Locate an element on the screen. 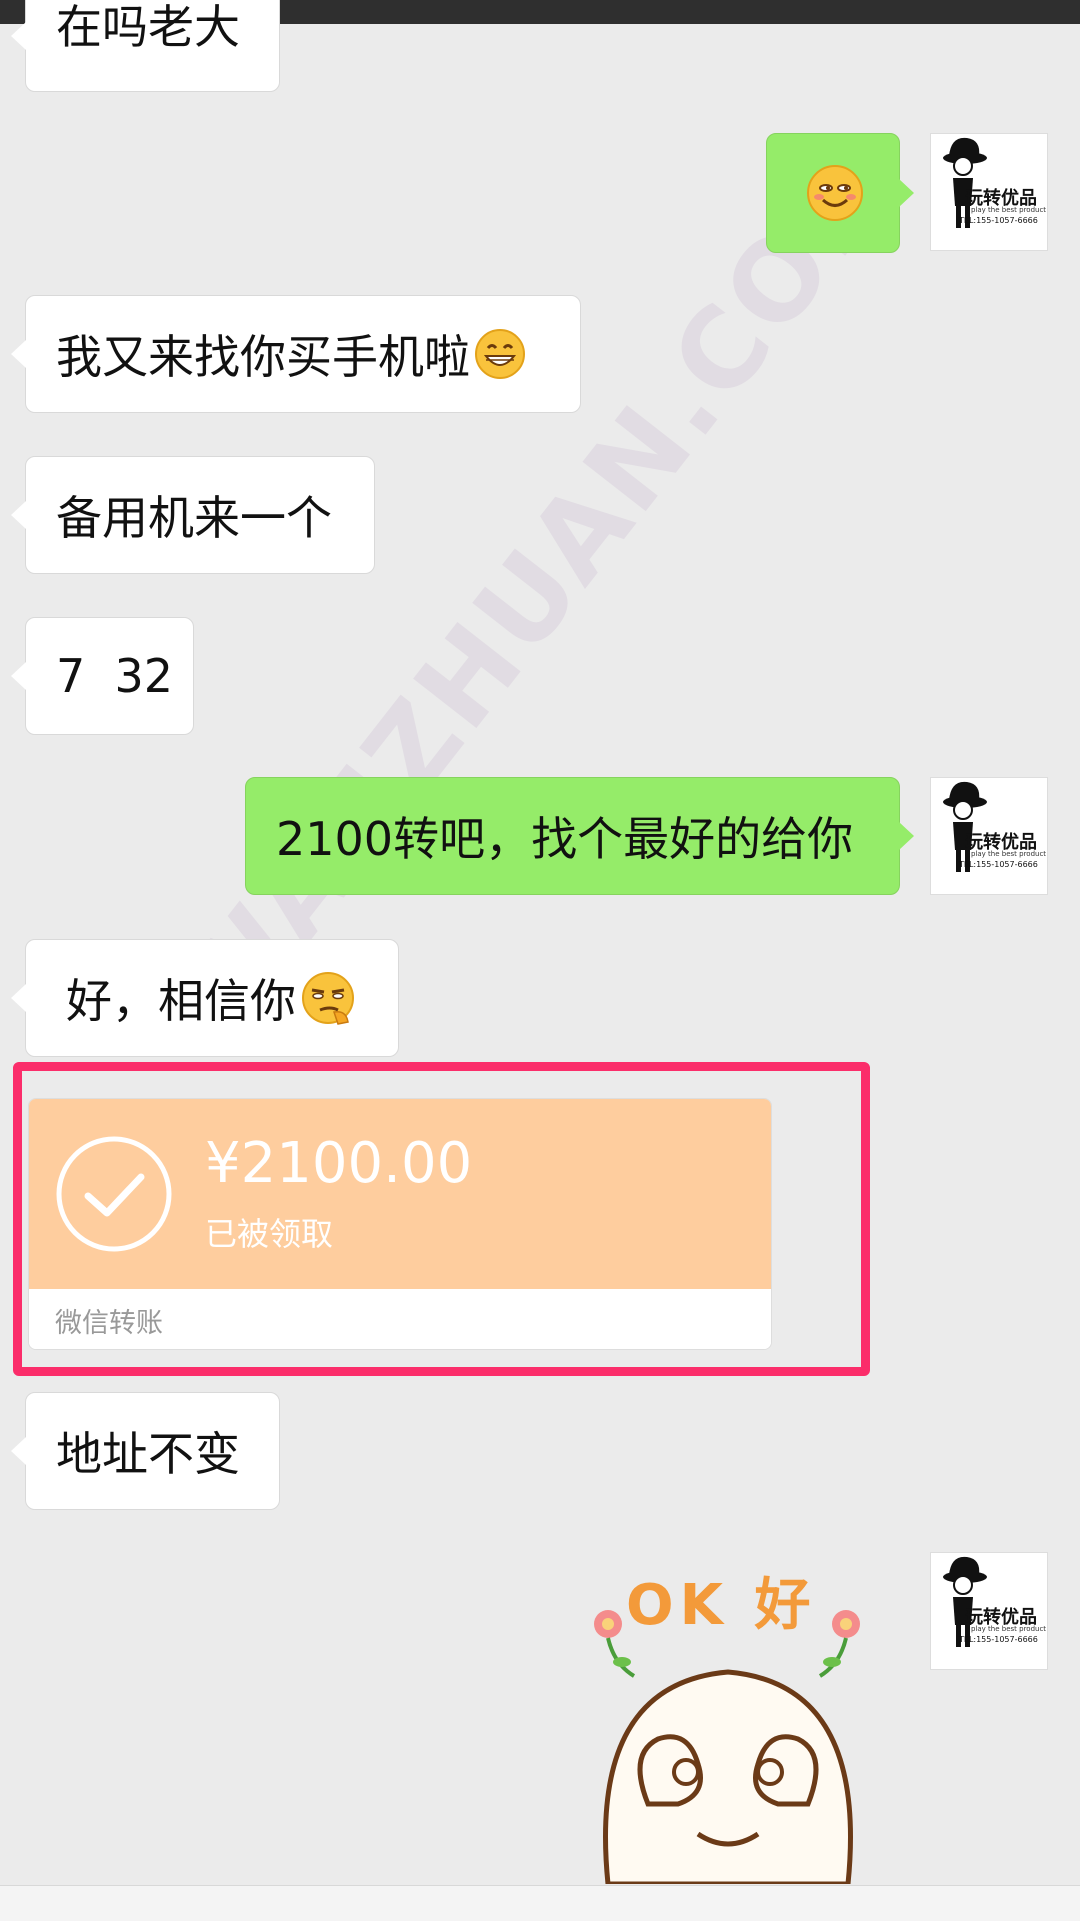 Image resolution: width=1080 pixels, height=1921 pixels. transfer-card-header: ¥2100.00 已被领取 is located at coordinates (400, 1194).